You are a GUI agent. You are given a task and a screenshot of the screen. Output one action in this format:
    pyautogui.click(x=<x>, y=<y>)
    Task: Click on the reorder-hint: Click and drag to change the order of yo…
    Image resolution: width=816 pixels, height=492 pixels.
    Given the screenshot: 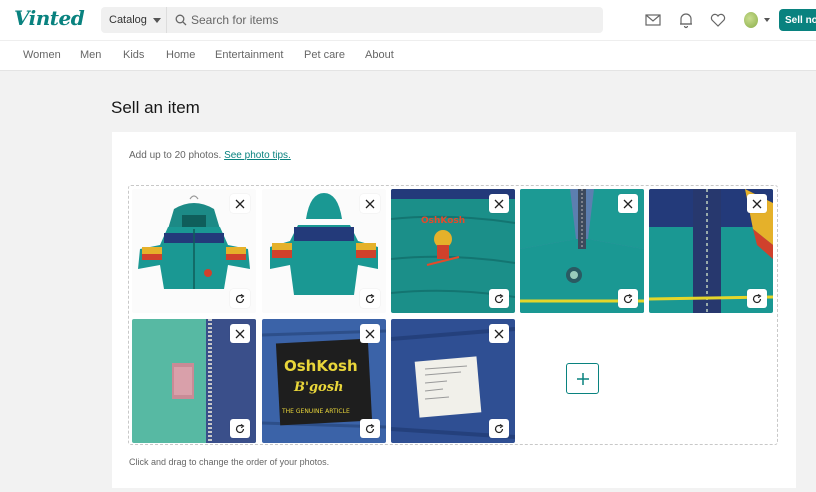 What is the action you would take?
    pyautogui.click(x=229, y=462)
    